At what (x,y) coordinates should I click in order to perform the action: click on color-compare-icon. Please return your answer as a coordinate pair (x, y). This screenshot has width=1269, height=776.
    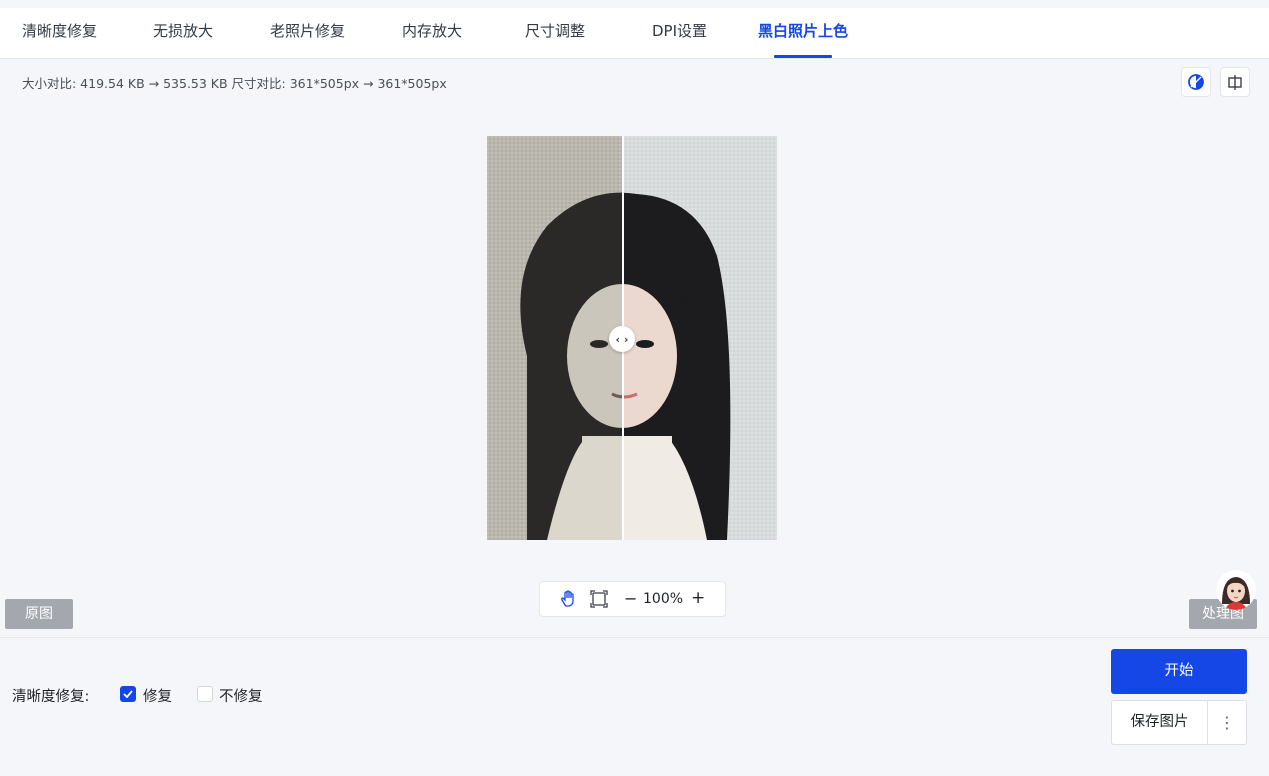
    Looking at the image, I should click on (1196, 82).